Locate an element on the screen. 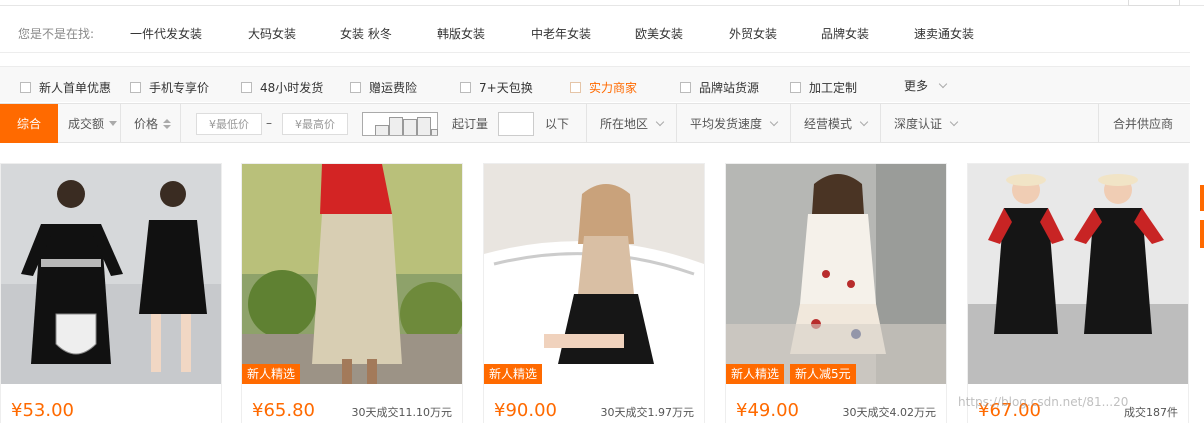  suggestion-item: 大码女装 is located at coordinates (272, 33).